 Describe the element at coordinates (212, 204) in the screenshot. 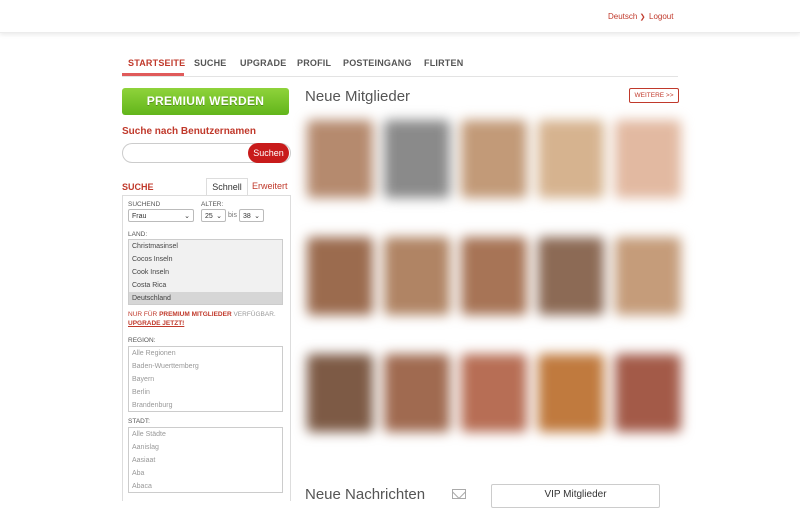

I see `age-label: ALTER:` at that location.